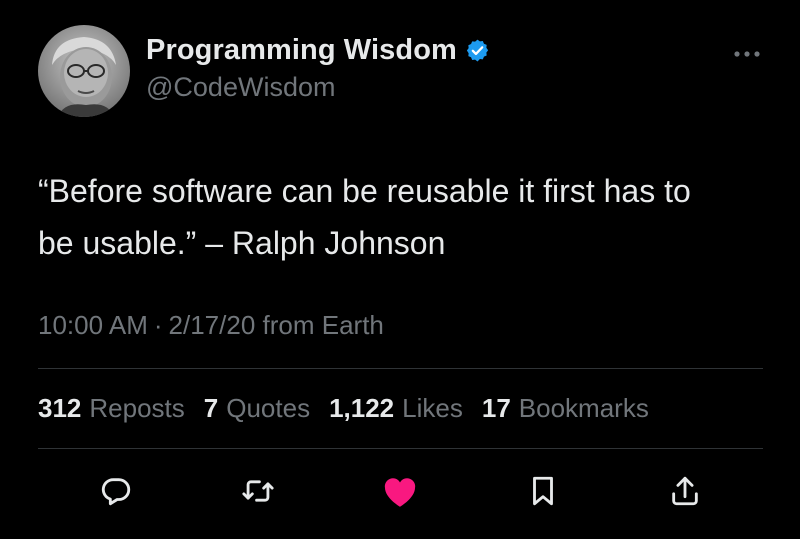  I want to click on speech-bubble-icon, so click(116, 493).